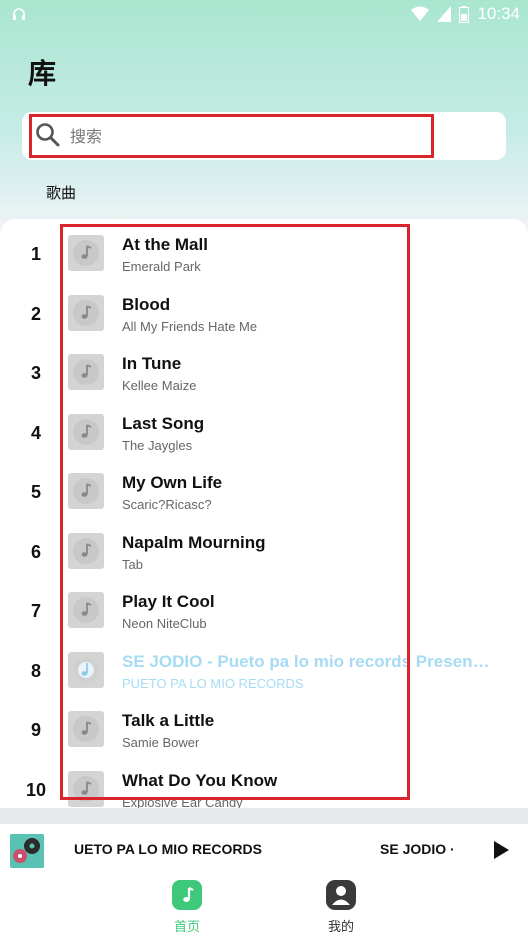 The image size is (528, 940). I want to click on mini-player-artist: UETO PA LO MIO RECORDS, so click(168, 849).